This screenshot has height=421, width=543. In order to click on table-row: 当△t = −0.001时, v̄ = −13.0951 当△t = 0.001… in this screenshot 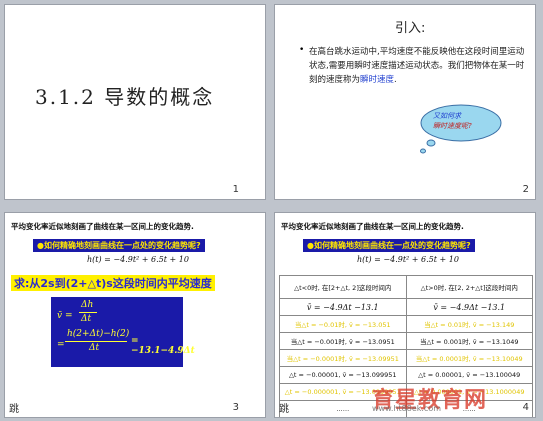, I will do `click(406, 341)`.